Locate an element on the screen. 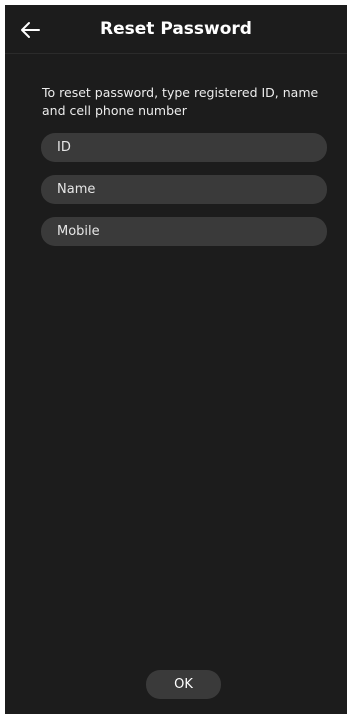  mobile-input is located at coordinates (184, 231).